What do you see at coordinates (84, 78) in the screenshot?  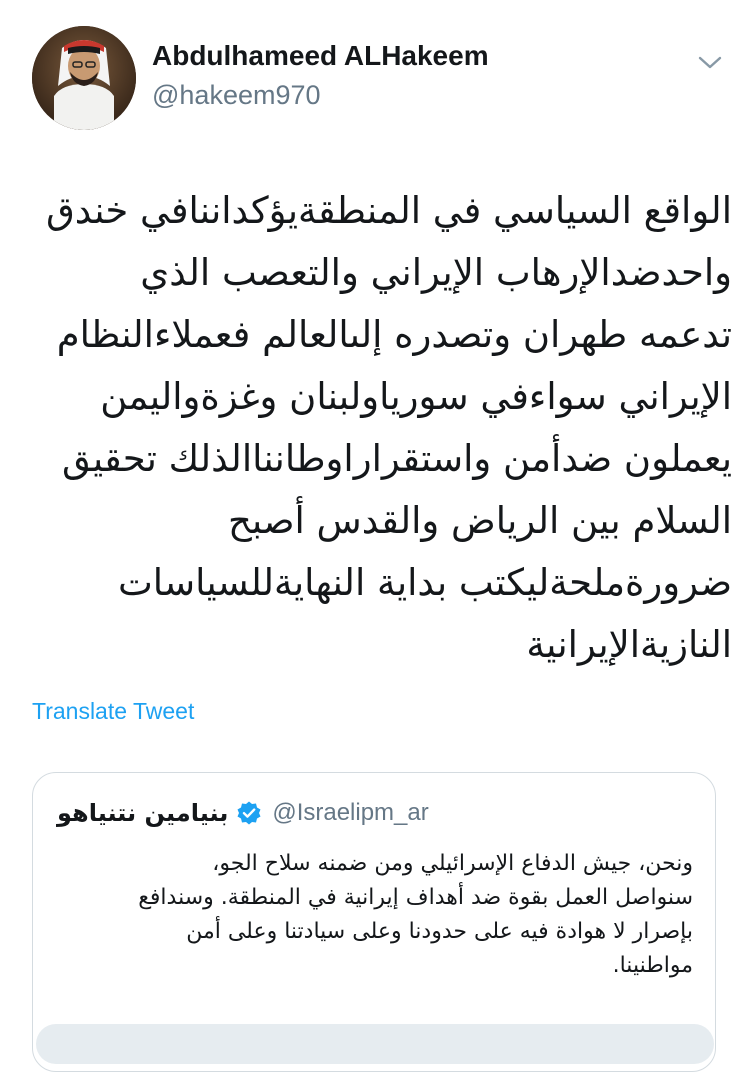 I see `avatar` at bounding box center [84, 78].